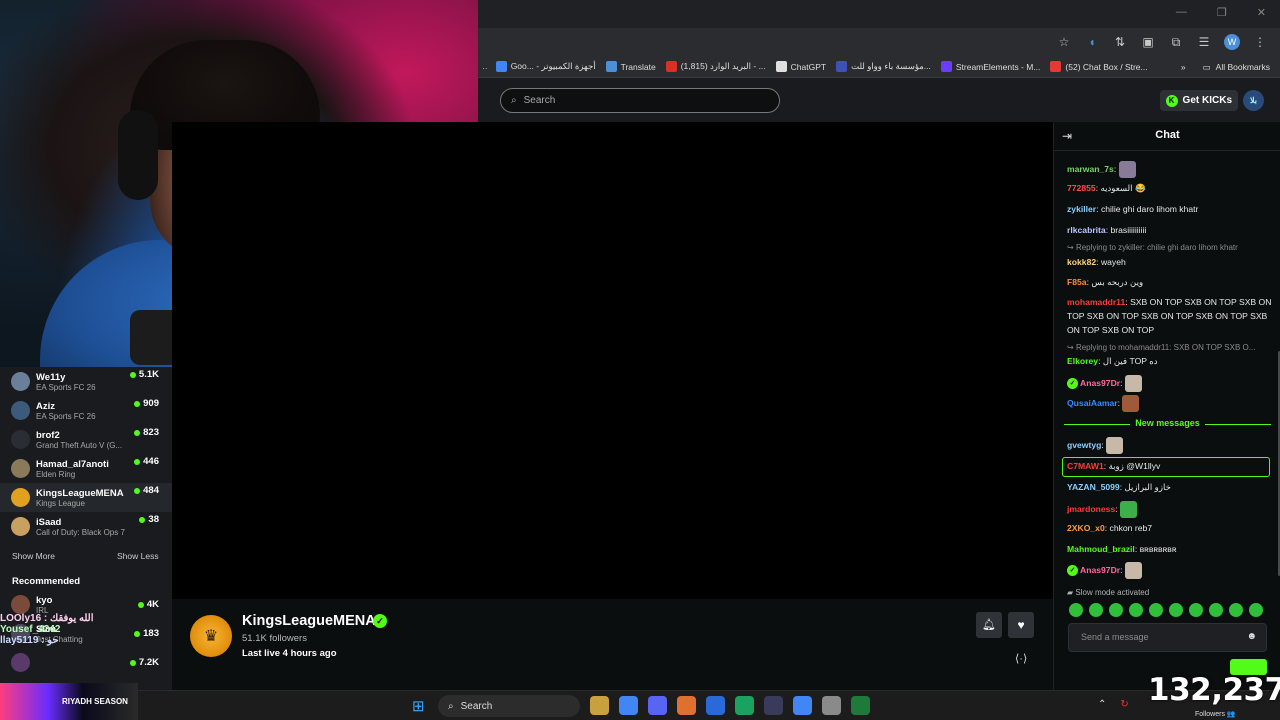  I want to click on chat-username: rlkcabrita, so click(1086, 230).